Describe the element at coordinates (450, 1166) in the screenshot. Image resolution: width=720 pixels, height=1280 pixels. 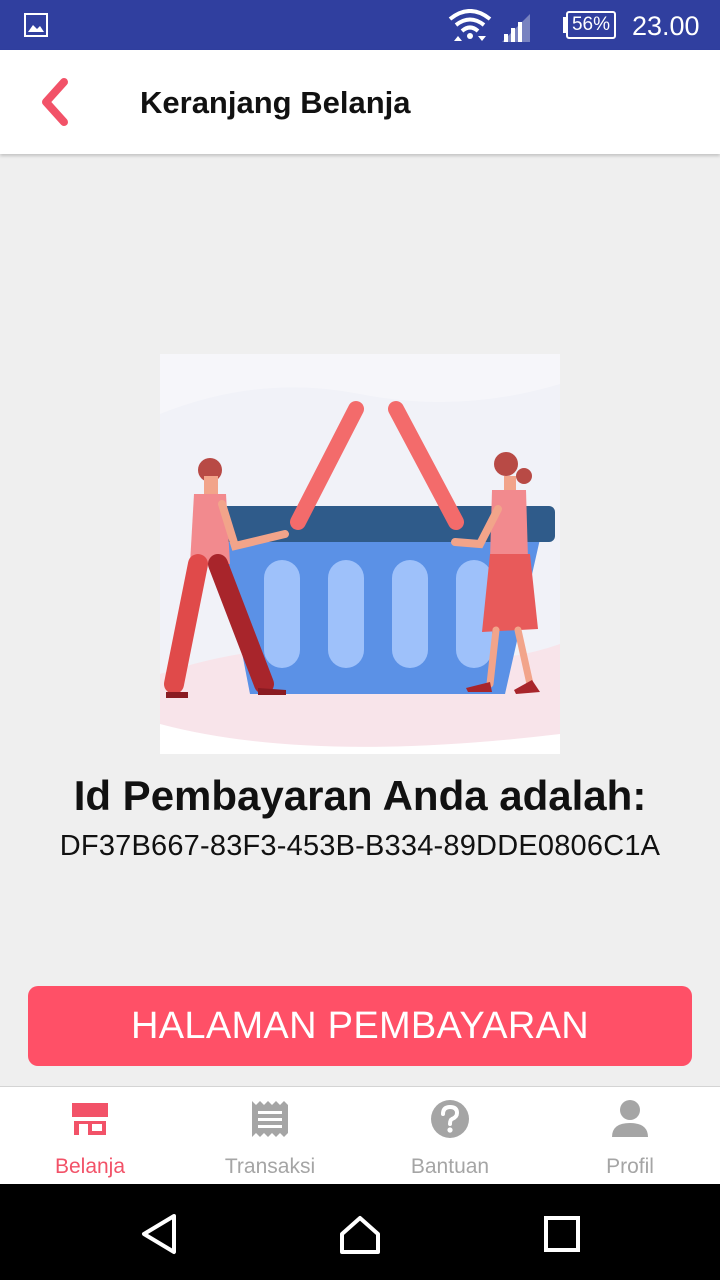
I see `nav-label-bantuan: Bantuan` at that location.